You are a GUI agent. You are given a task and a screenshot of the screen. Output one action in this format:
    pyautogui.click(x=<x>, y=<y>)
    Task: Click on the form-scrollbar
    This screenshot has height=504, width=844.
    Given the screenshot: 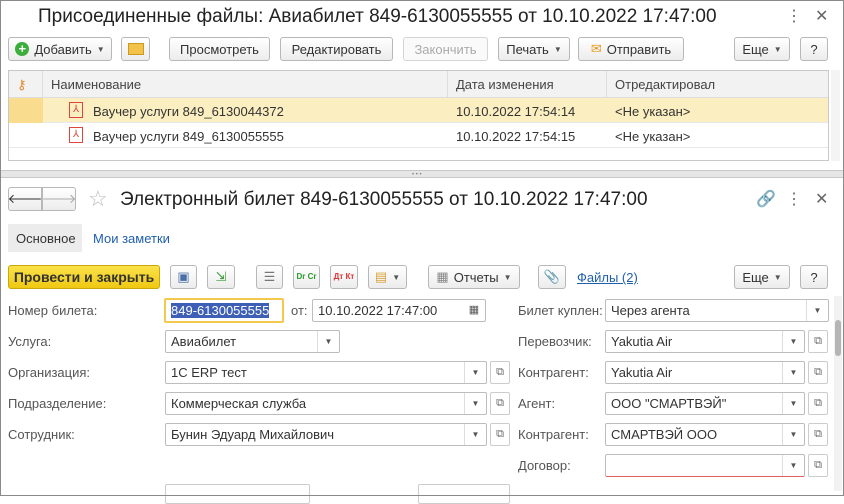 What is the action you would take?
    pyautogui.click(x=838, y=393)
    